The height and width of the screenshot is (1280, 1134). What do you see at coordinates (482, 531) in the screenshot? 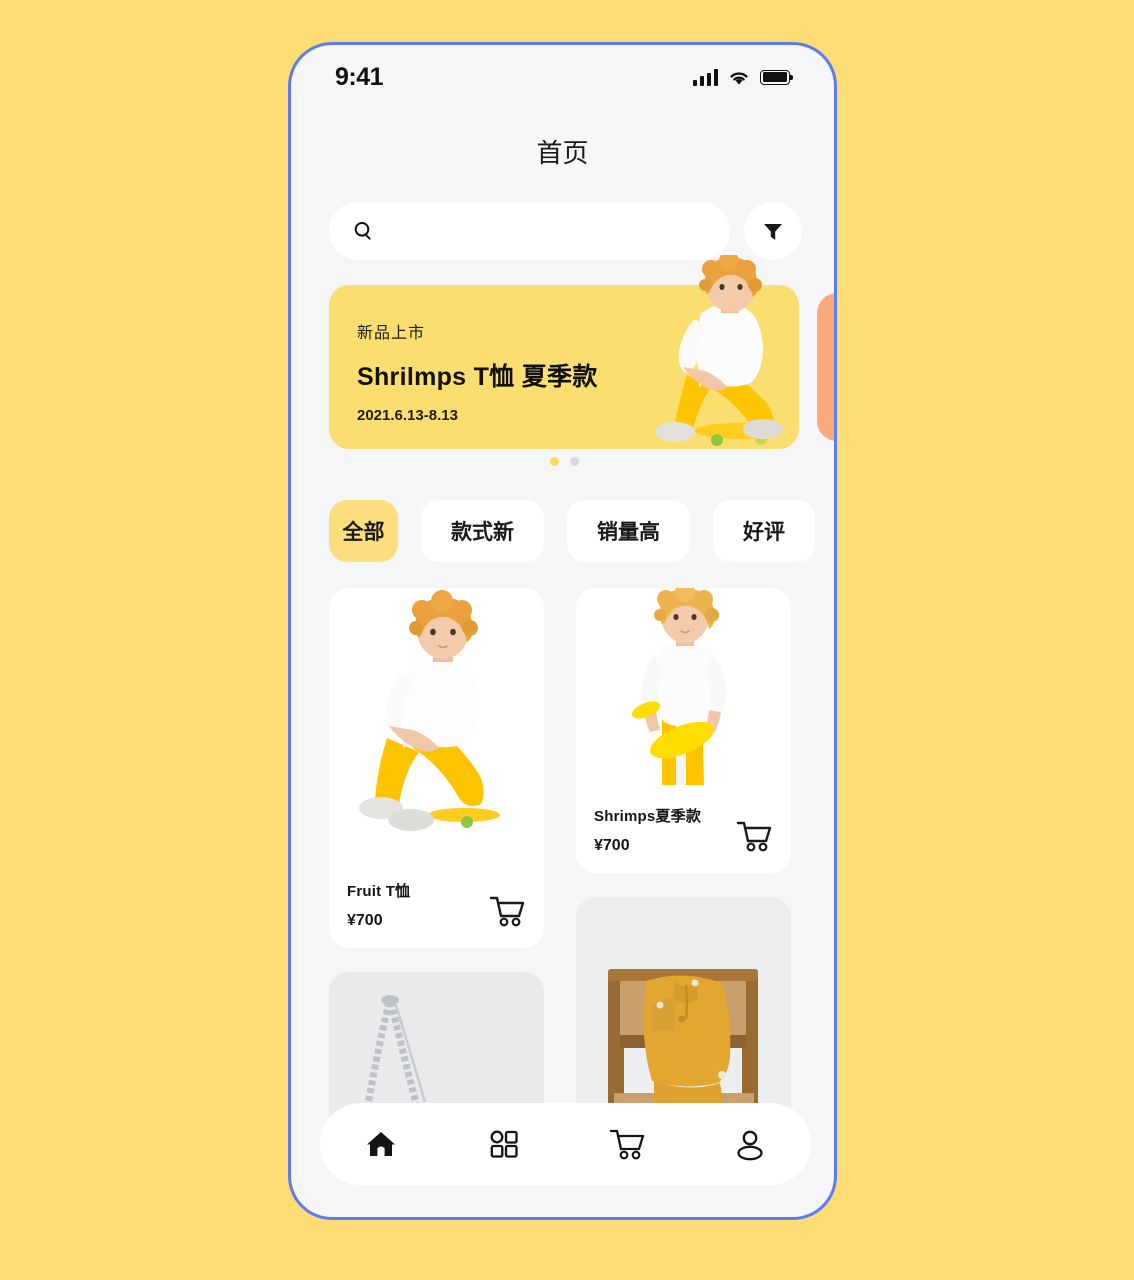
I see `chip-new-style: 款式新` at bounding box center [482, 531].